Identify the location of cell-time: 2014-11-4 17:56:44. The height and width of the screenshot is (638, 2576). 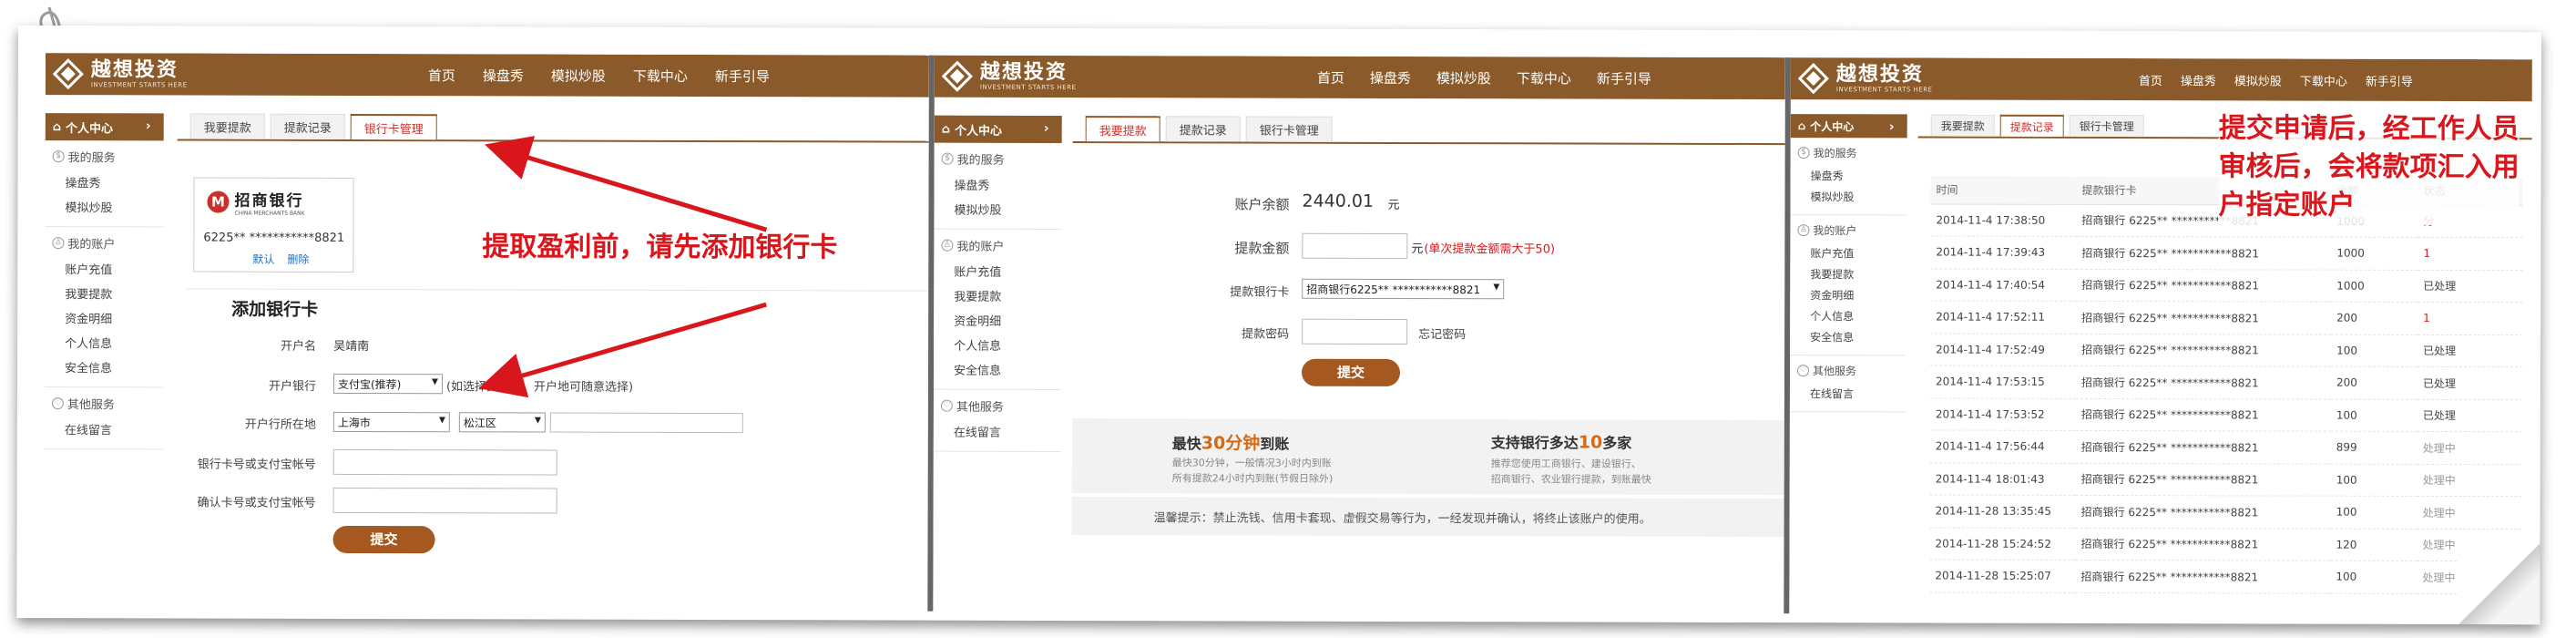
(2003, 446).